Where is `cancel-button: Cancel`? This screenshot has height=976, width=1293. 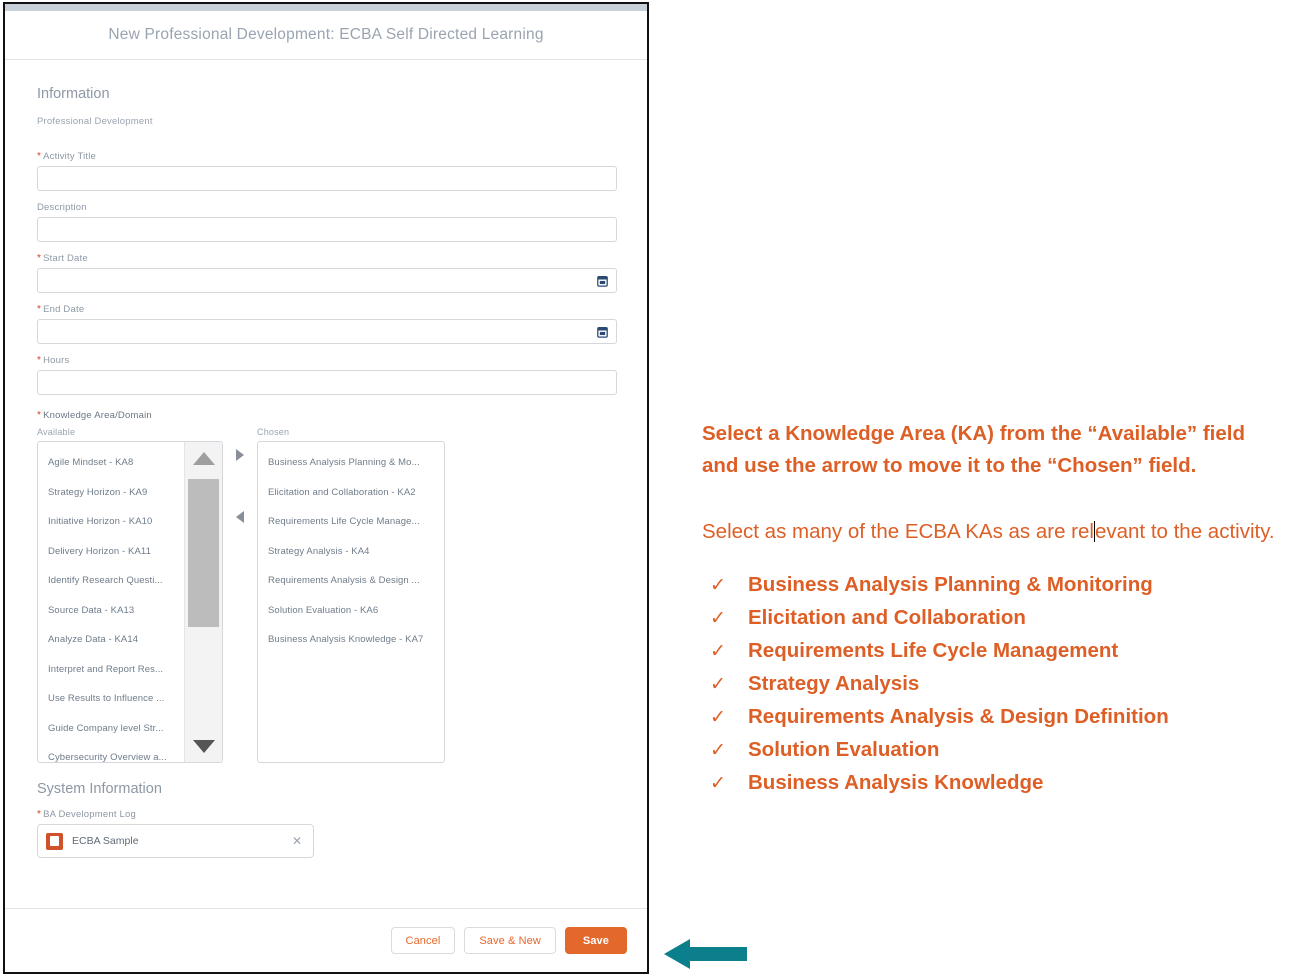 cancel-button: Cancel is located at coordinates (423, 940).